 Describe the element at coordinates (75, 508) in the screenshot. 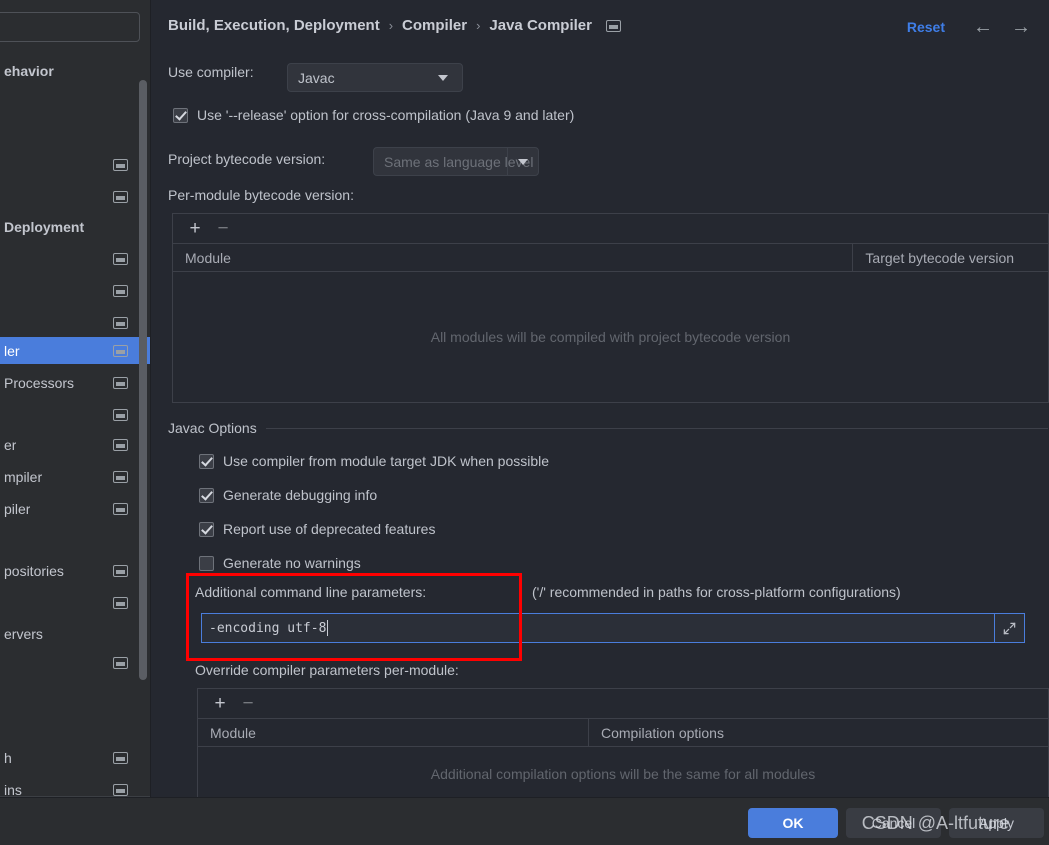

I see `sidebar-item-13: piler` at that location.